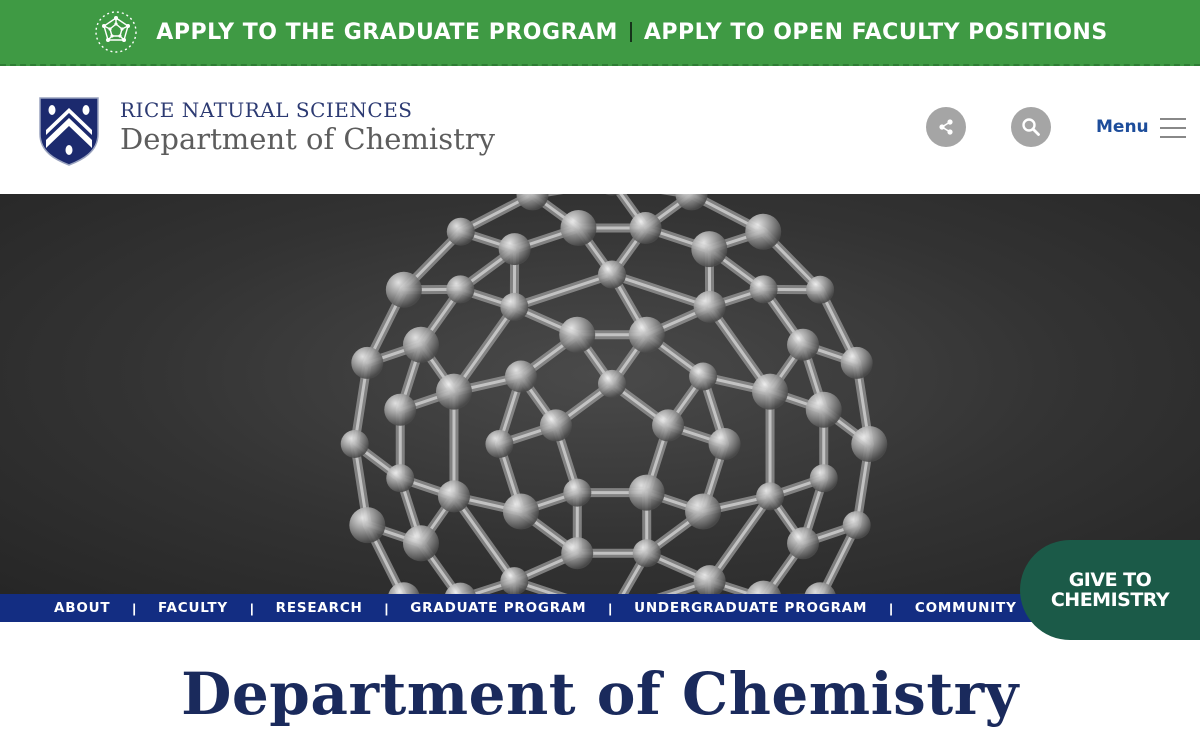 This screenshot has width=1200, height=740. What do you see at coordinates (82, 608) in the screenshot?
I see `nav-about: ABOUT` at bounding box center [82, 608].